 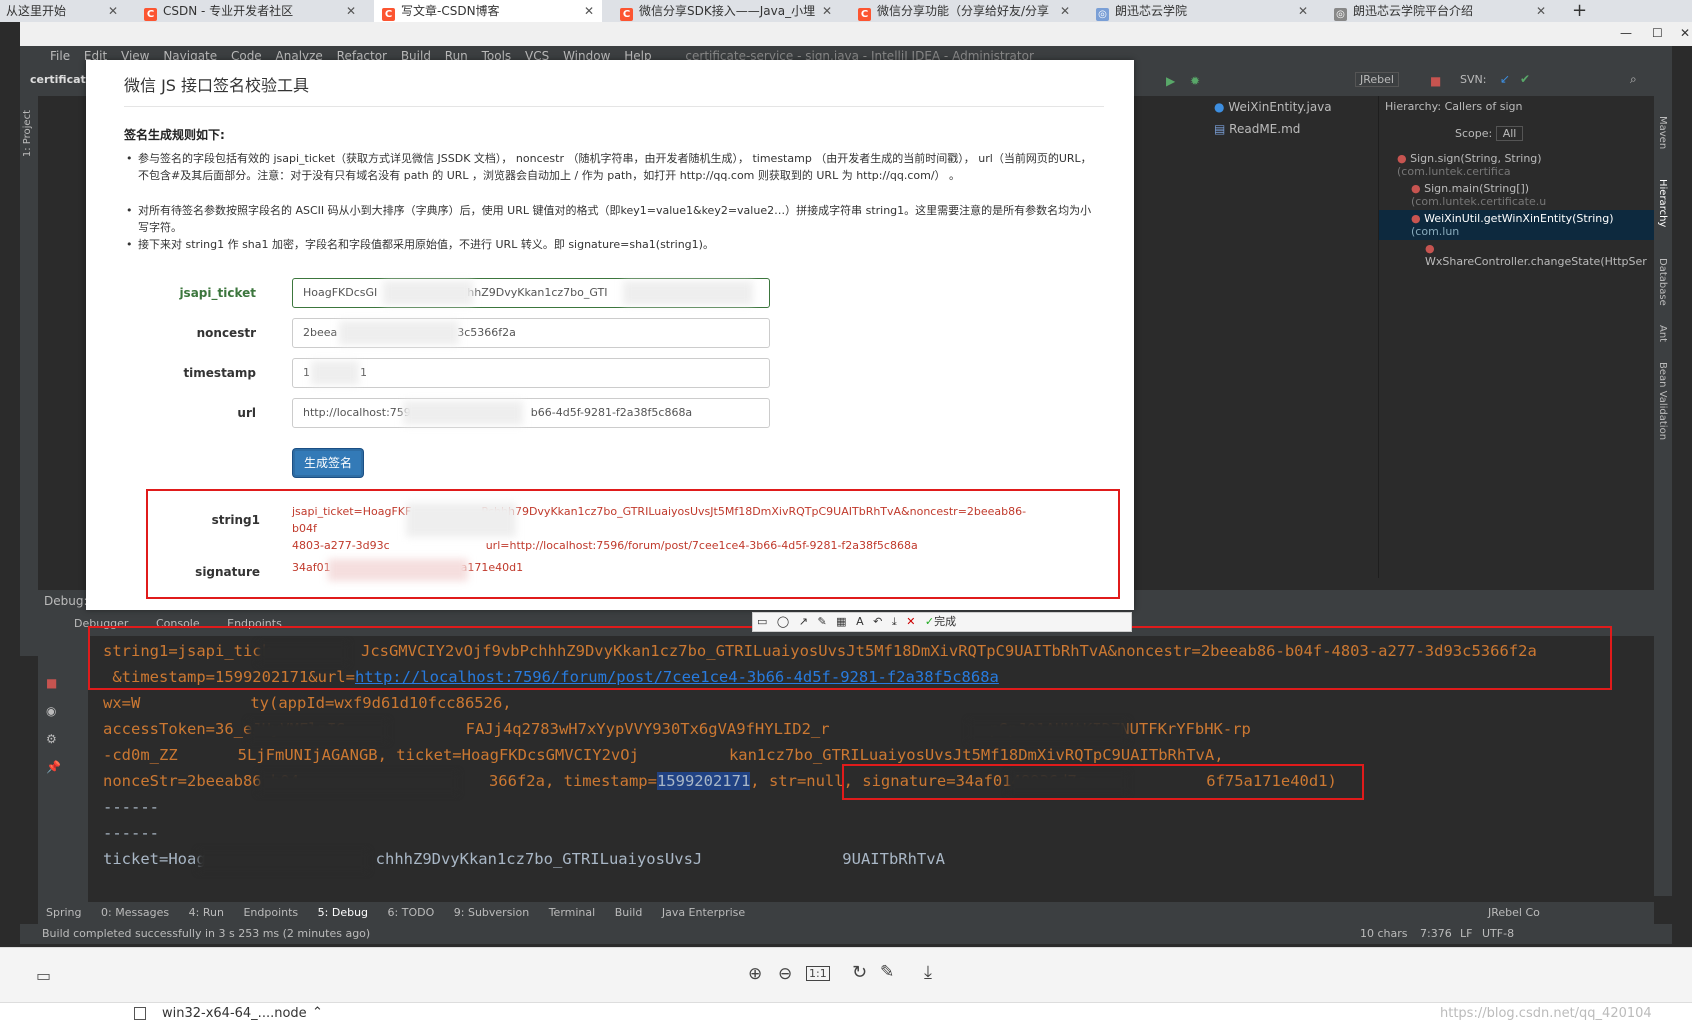 I want to click on csdn-icon: C, so click(x=626, y=14).